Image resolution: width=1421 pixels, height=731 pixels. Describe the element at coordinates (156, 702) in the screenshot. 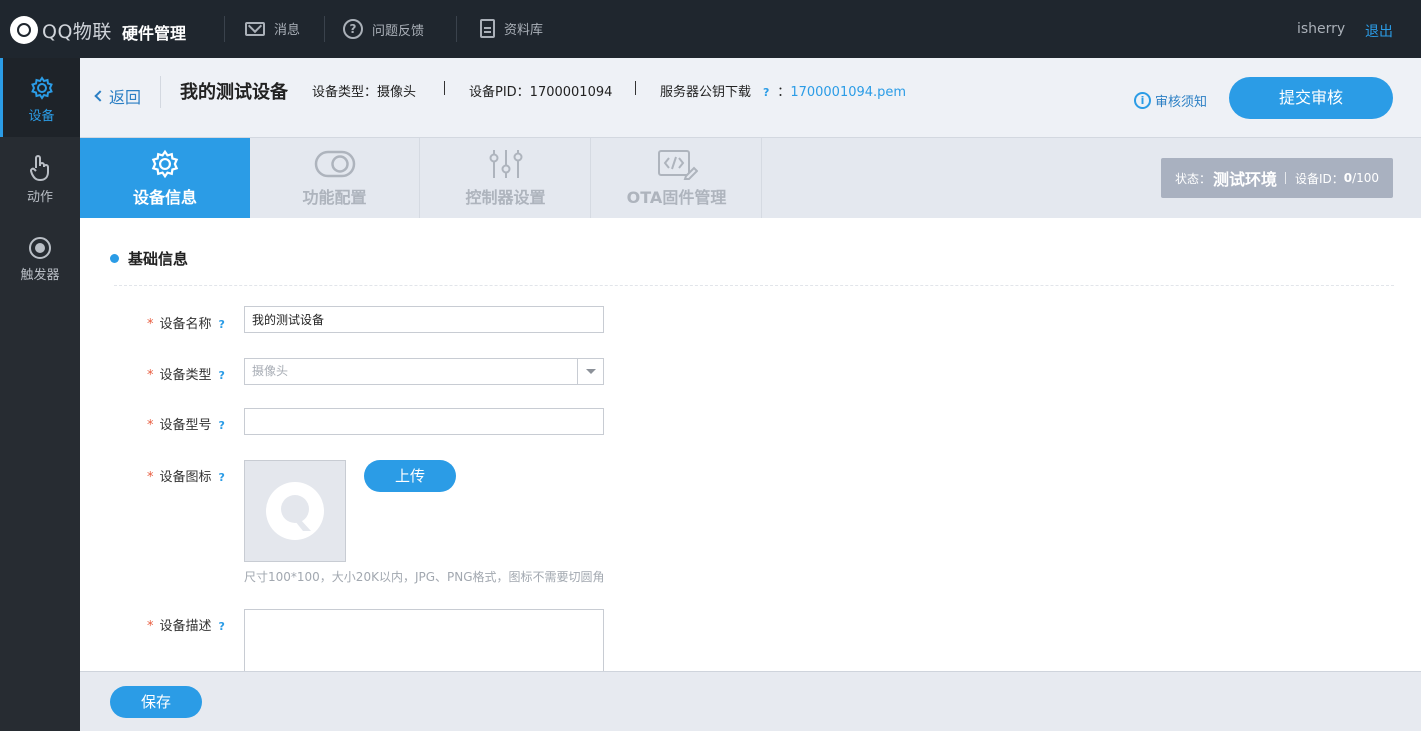

I see `save-button: 保存` at that location.